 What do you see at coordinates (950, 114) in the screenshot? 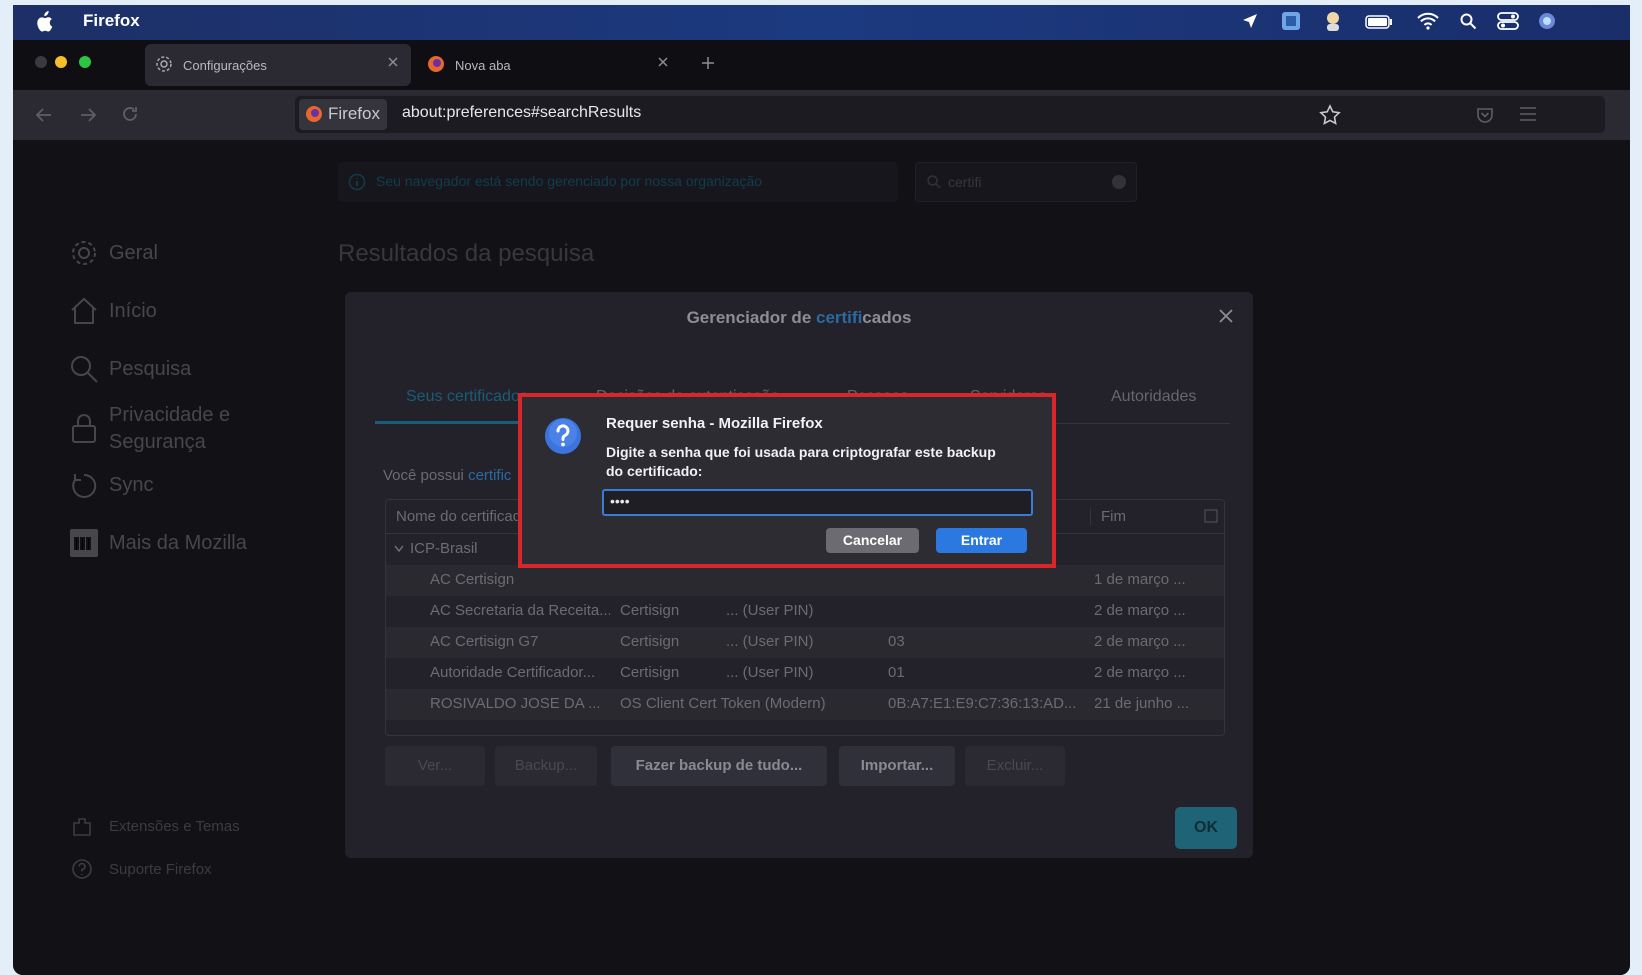
I see `address-bar: Firefox about:preferences#searchResults` at bounding box center [950, 114].